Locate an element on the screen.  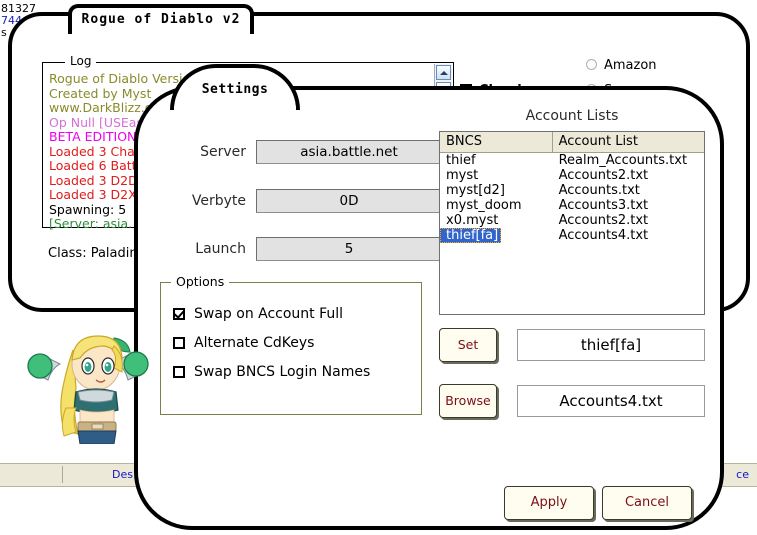
cell-bncs: thief[fa] is located at coordinates (471, 235).